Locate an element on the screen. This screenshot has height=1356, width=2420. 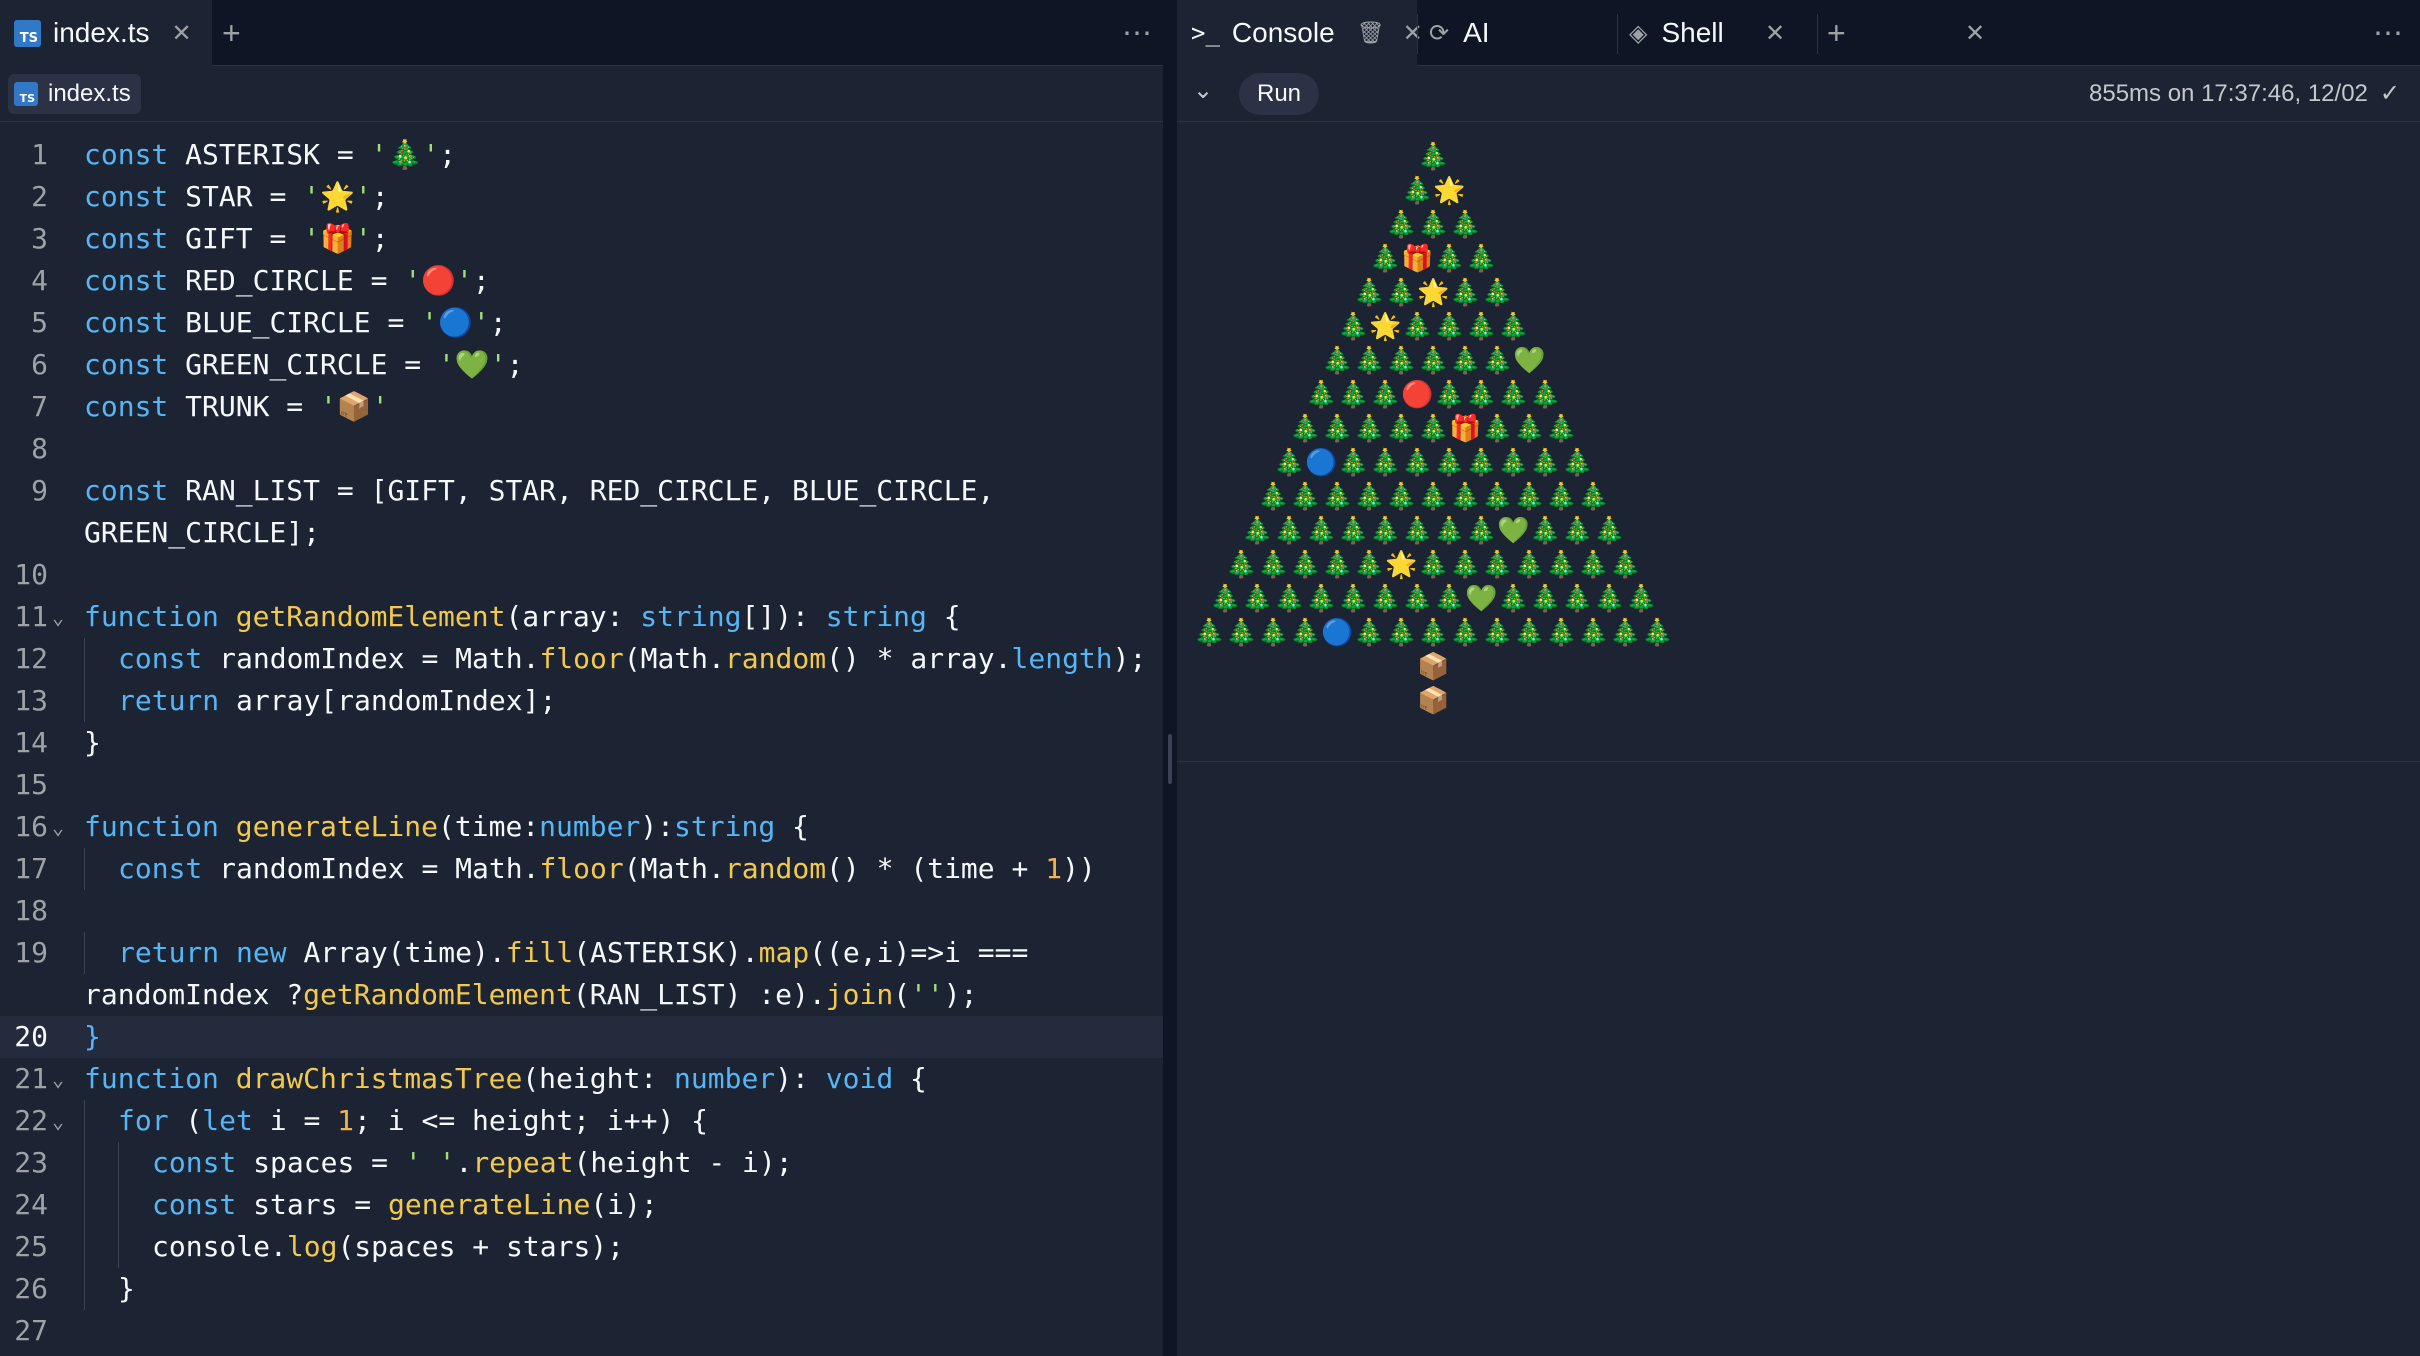
shell-icon: ◈ is located at coordinates (1638, 33).